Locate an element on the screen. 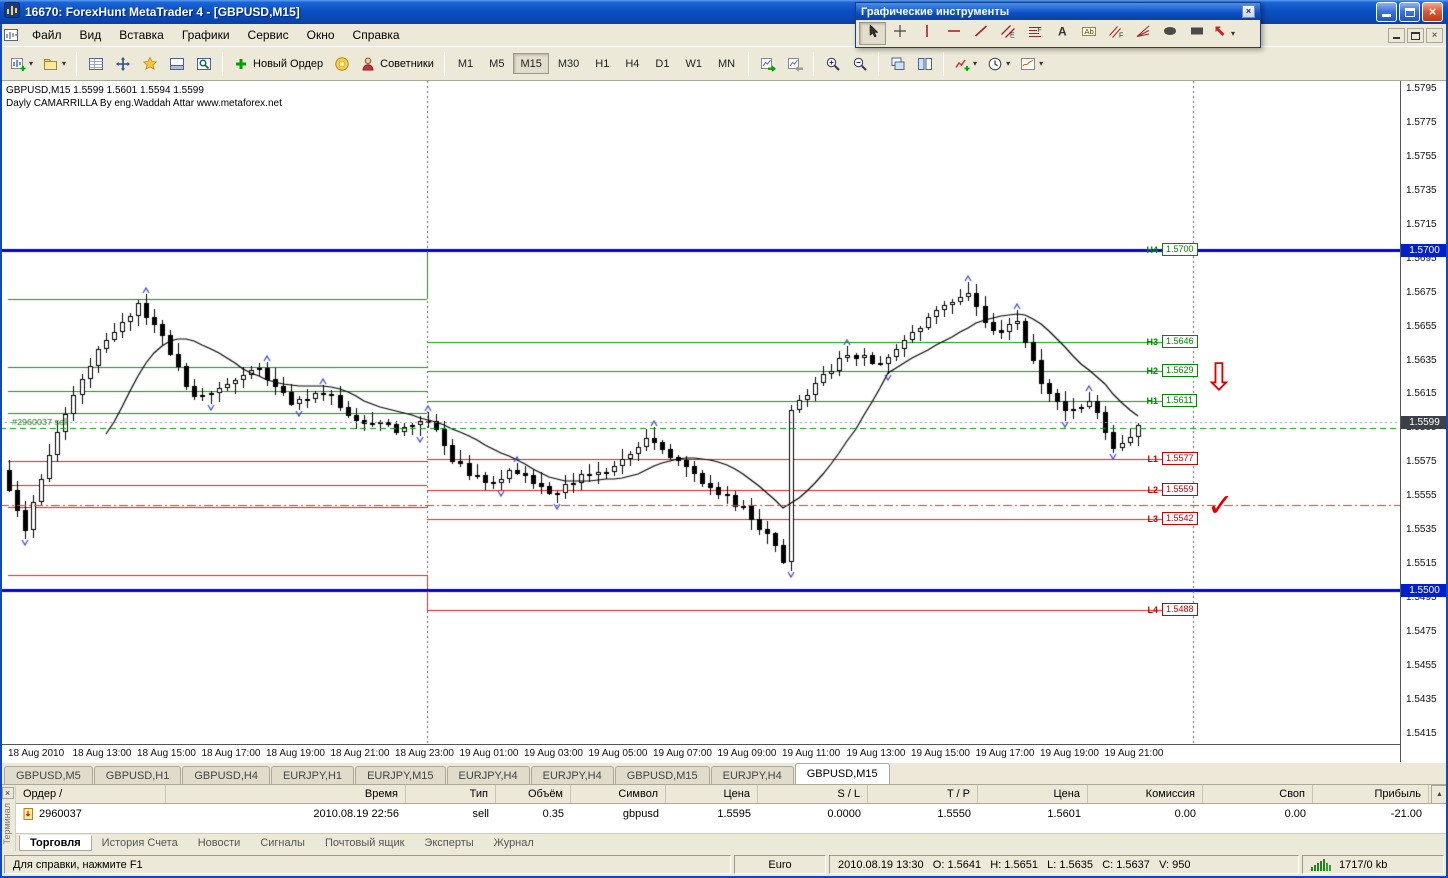  level-name: H3 is located at coordinates (1152, 341).